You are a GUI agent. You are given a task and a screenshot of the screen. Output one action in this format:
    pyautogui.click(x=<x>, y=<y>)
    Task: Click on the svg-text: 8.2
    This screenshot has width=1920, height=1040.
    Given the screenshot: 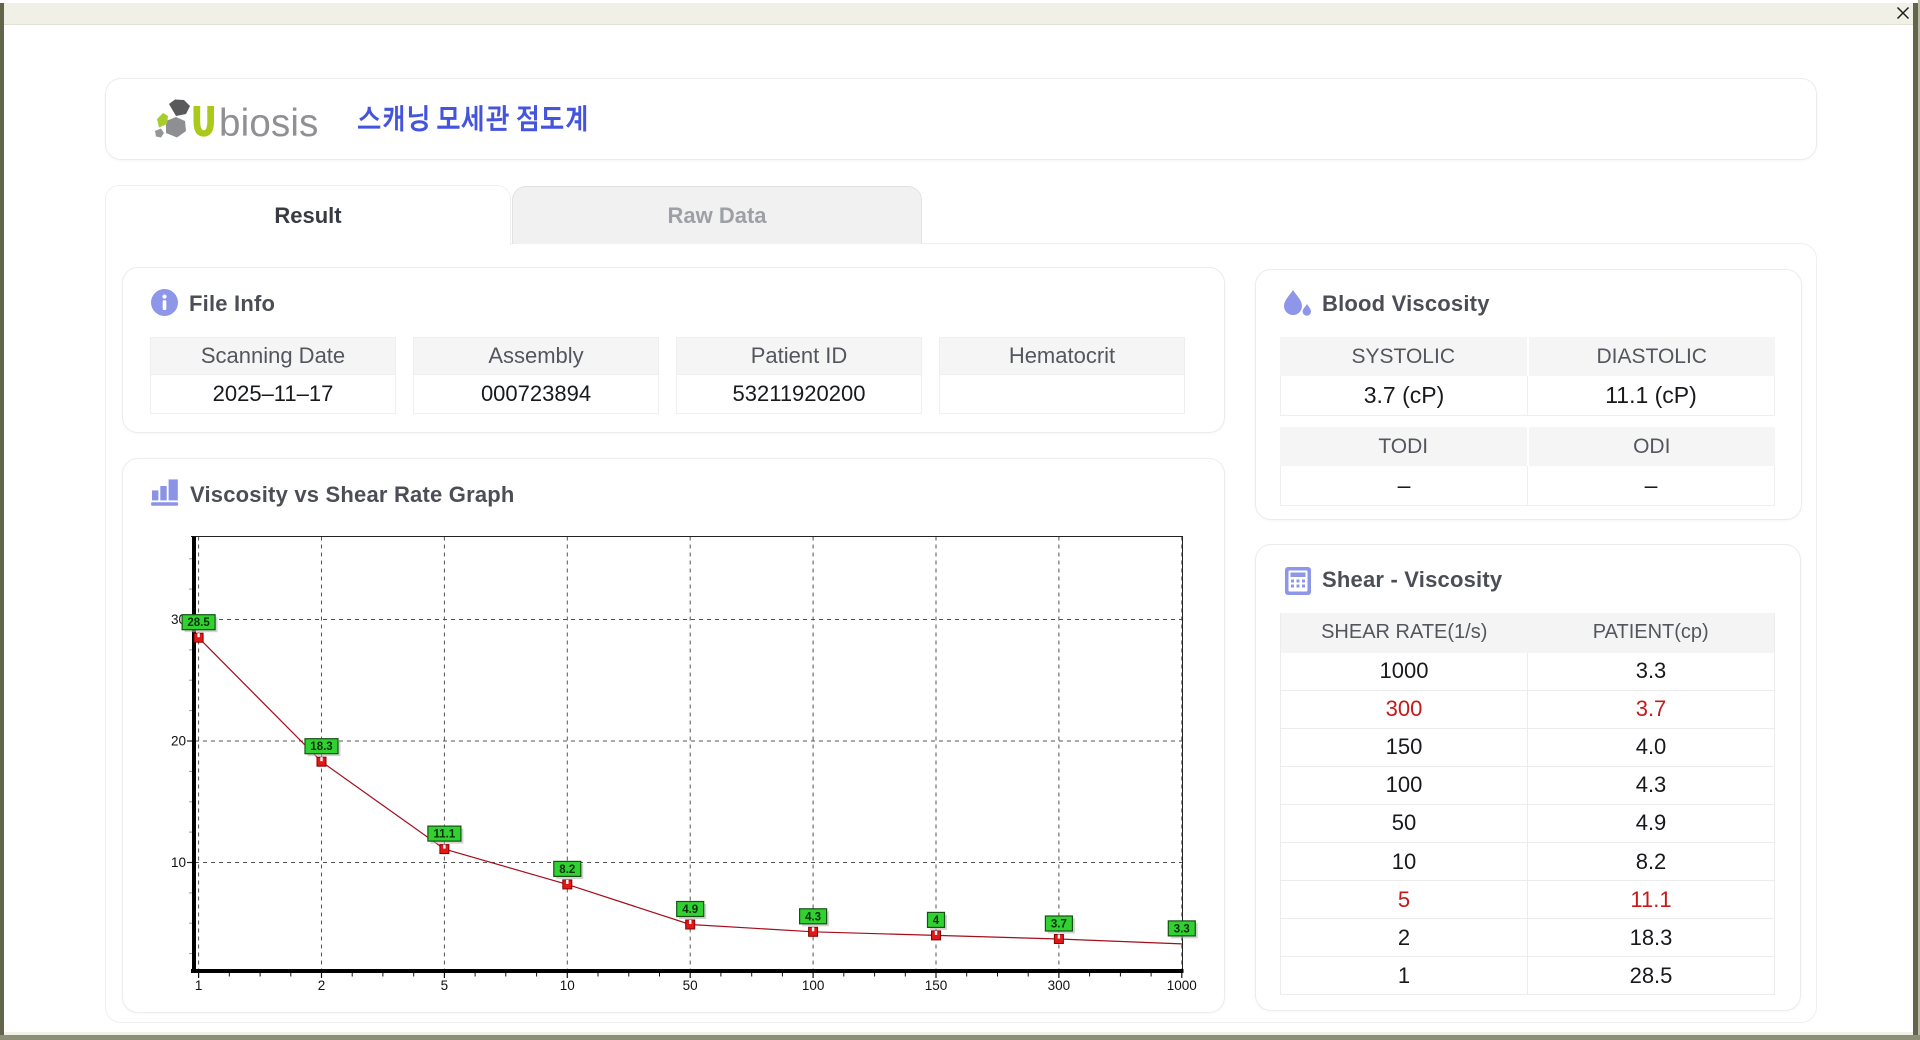 What is the action you would take?
    pyautogui.click(x=567, y=870)
    